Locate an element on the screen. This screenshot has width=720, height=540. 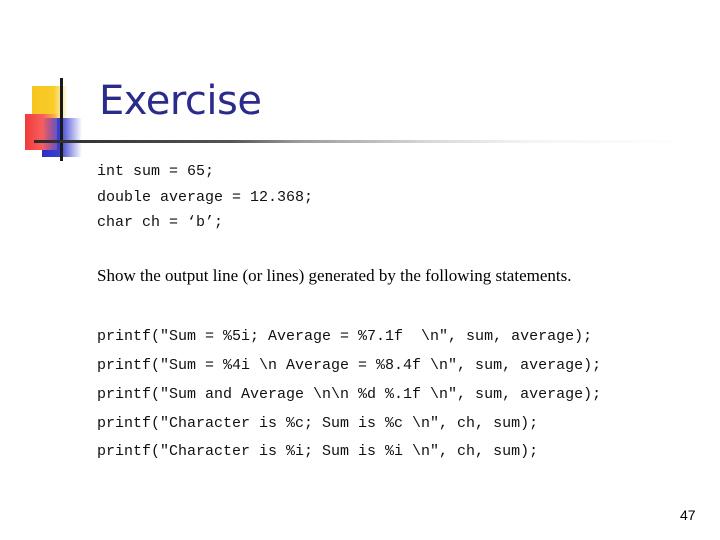
declaration-line: char ch = ‘b’; is located at coordinates (160, 222).